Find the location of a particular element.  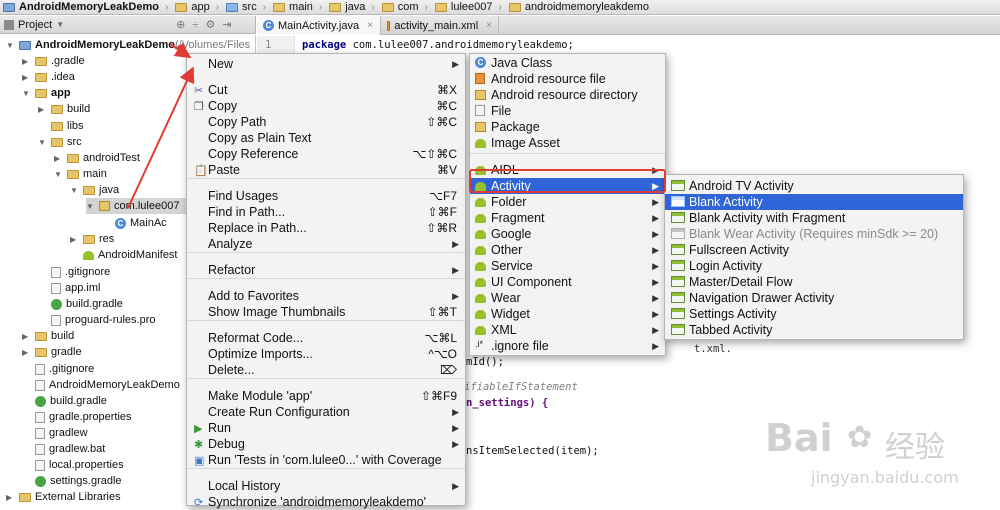

paw-icon: ✿ is located at coordinates (860, 437).